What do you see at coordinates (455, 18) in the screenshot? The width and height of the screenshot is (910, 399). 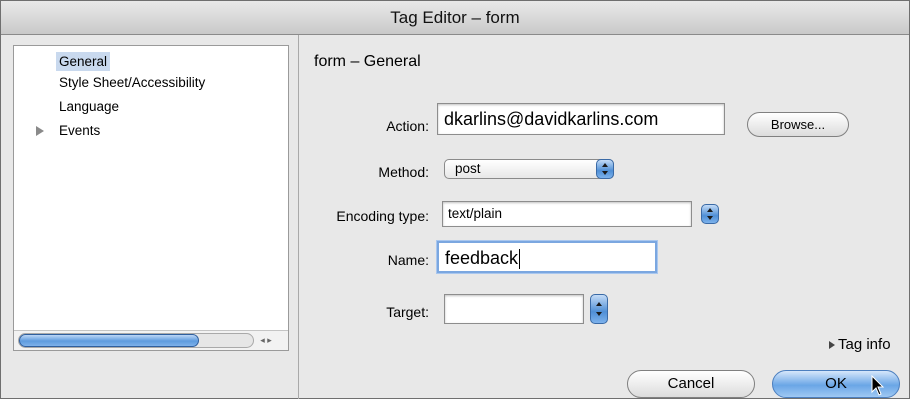 I see `window-title: Tag Editor – form` at bounding box center [455, 18].